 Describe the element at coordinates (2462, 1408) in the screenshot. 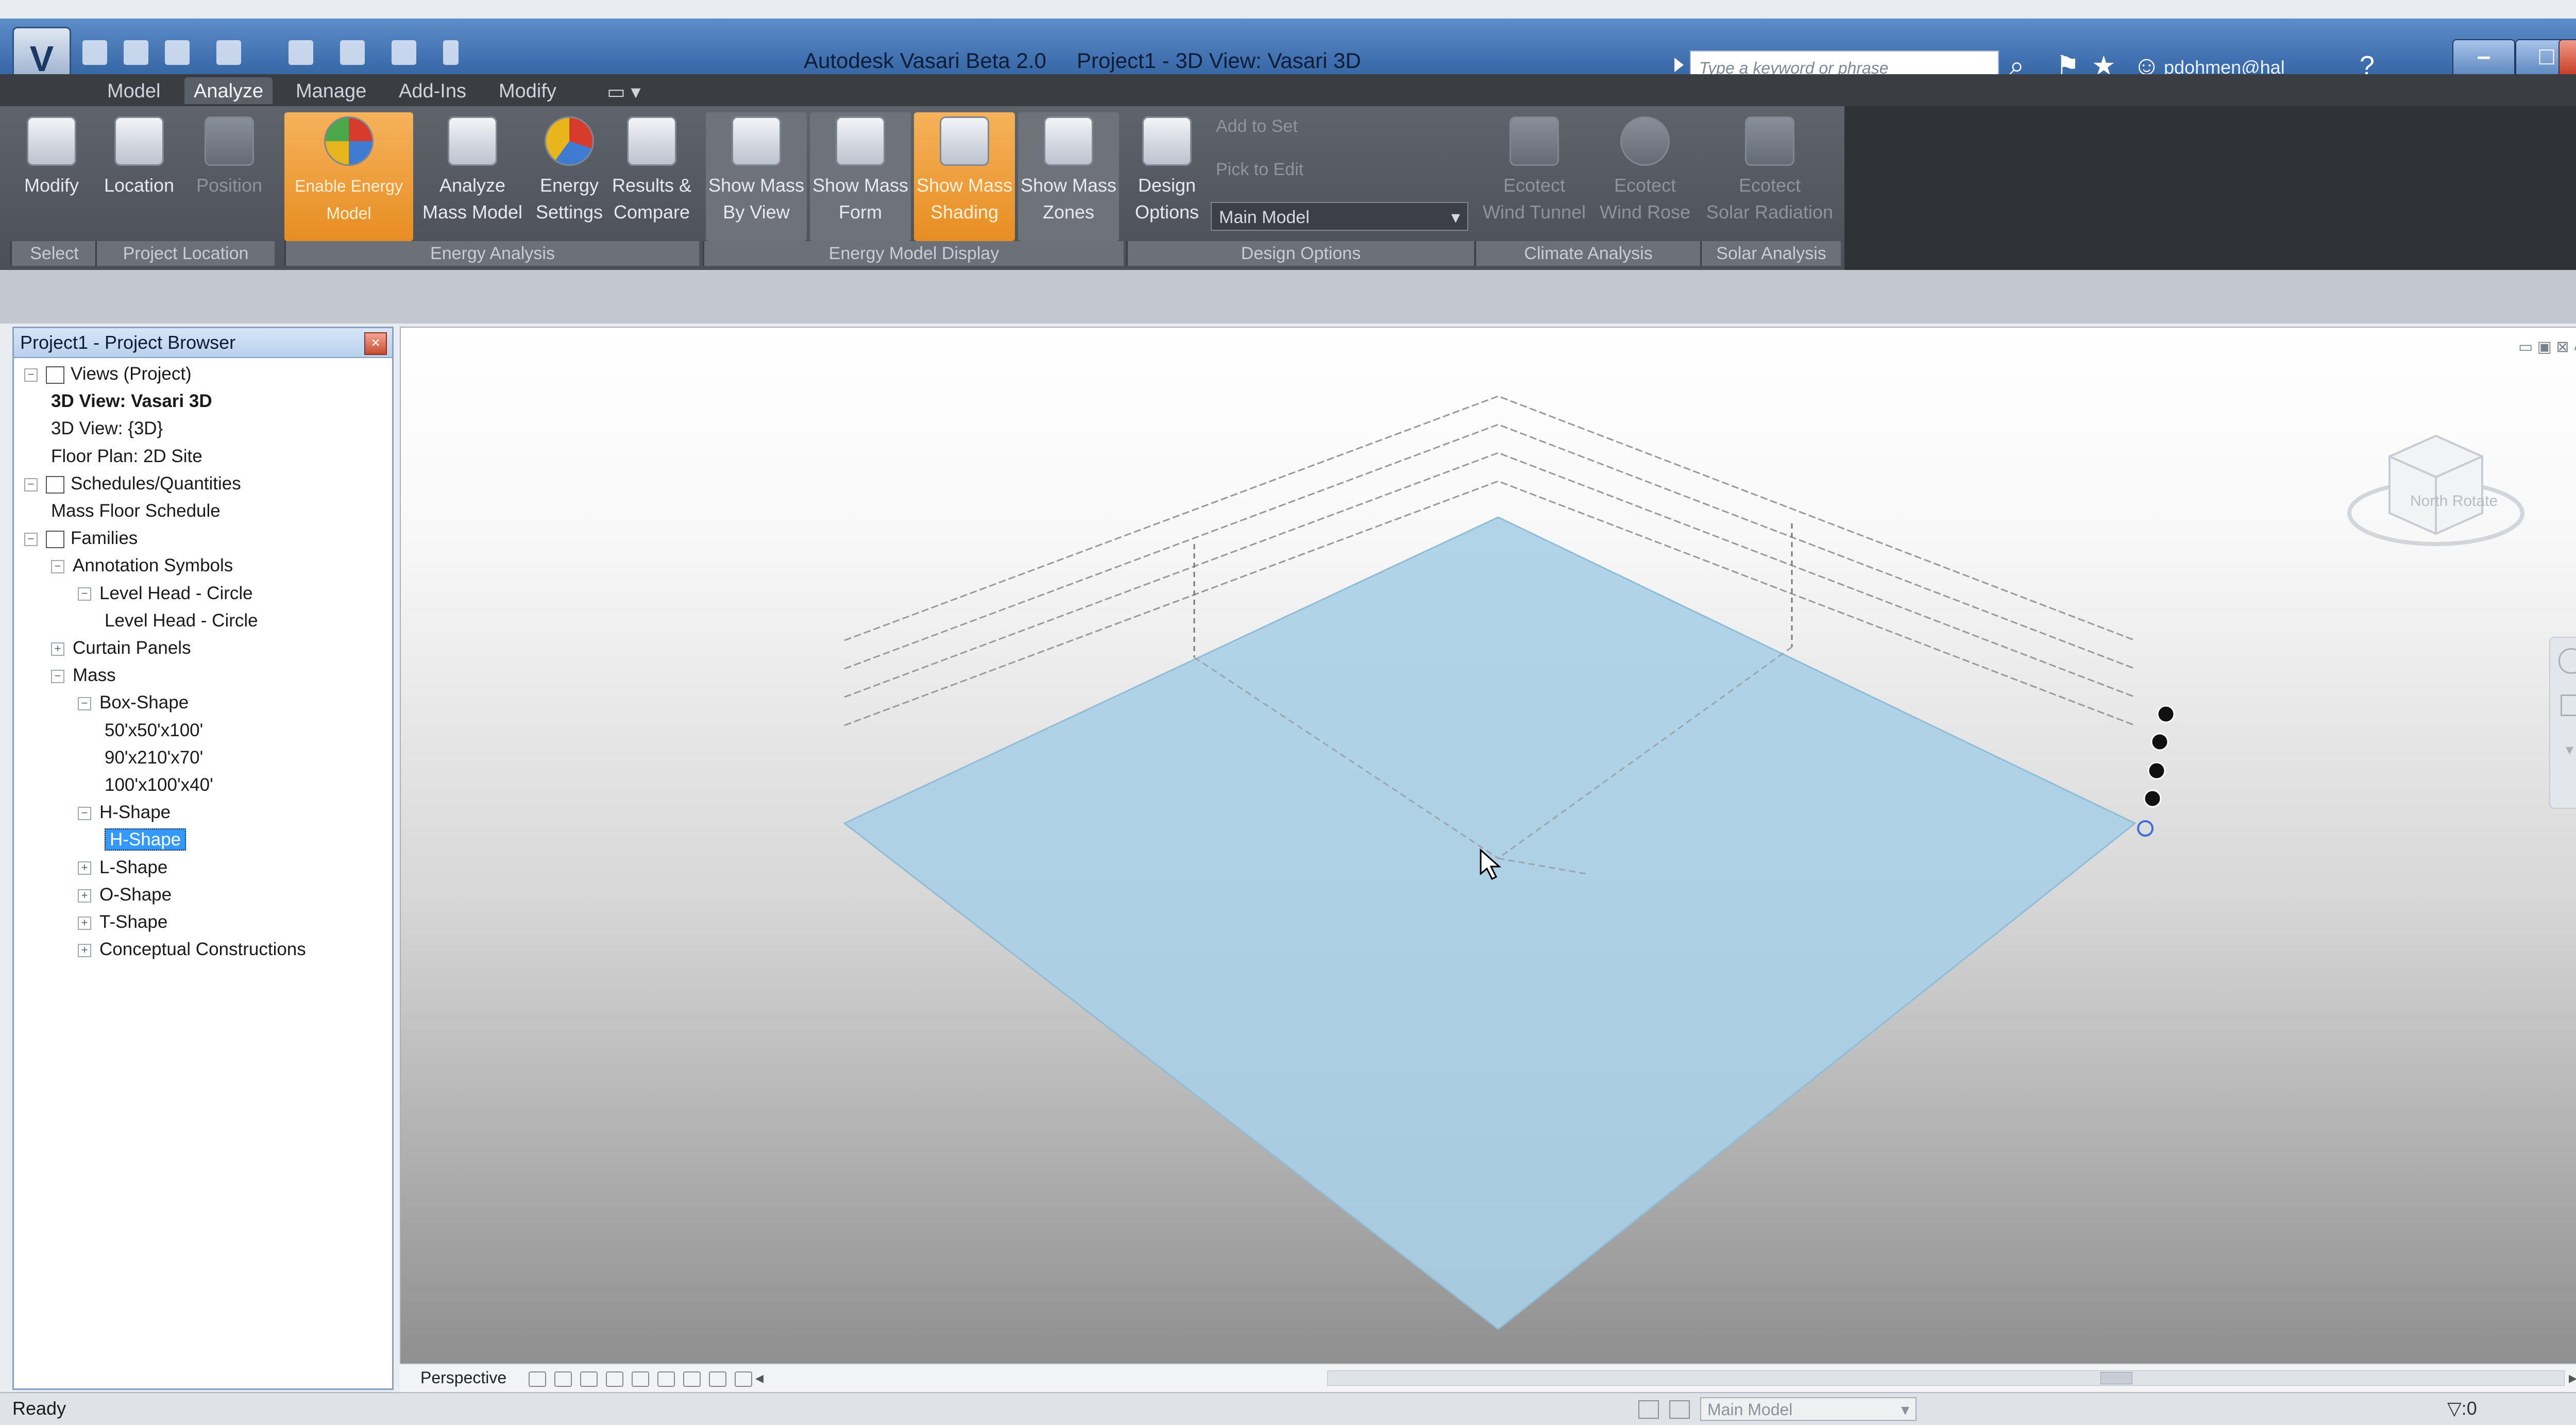

I see `selection-filter-count: ▽:0` at that location.